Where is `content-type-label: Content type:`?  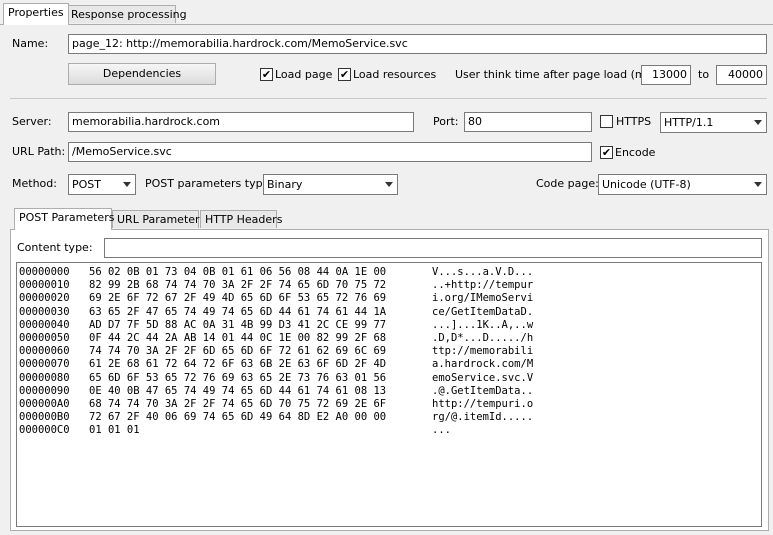
content-type-label: Content type: is located at coordinates (55, 247).